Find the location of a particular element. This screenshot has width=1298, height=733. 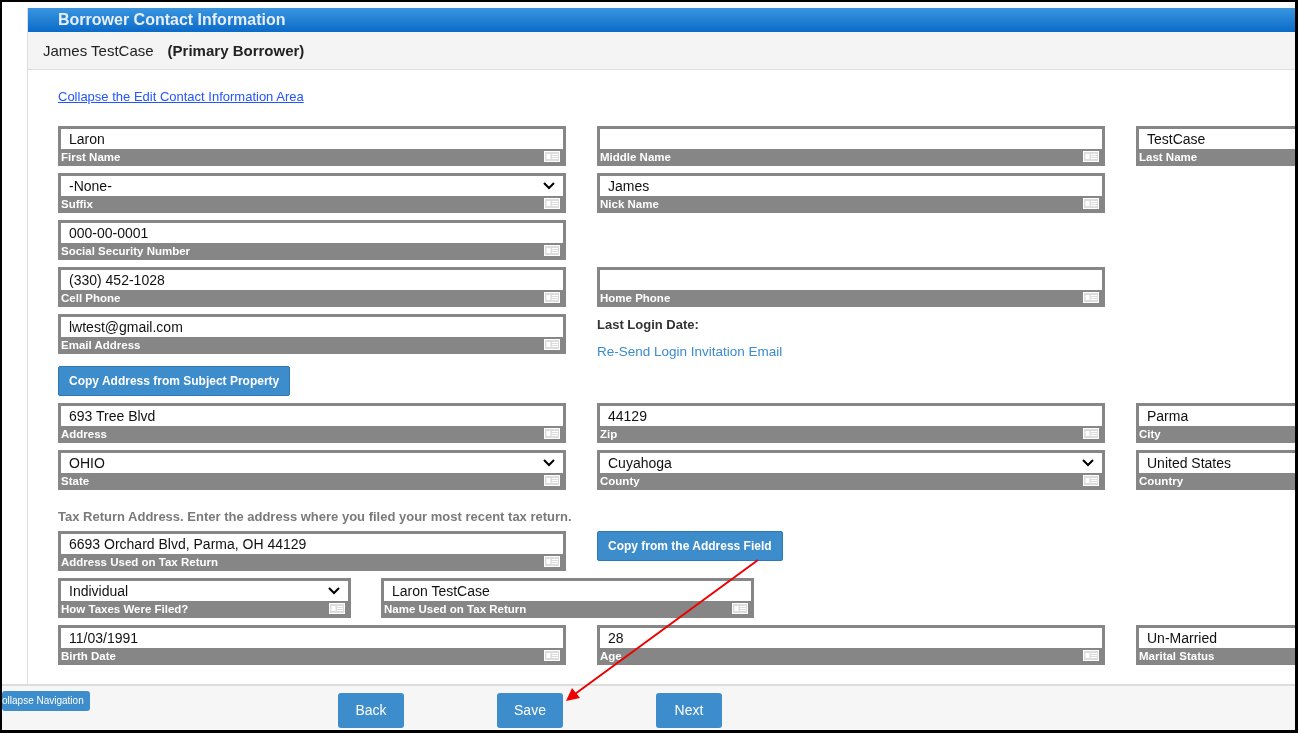

input-field: 6693 Orchard Blvd, Parma, OH 44129 is located at coordinates (312, 544).